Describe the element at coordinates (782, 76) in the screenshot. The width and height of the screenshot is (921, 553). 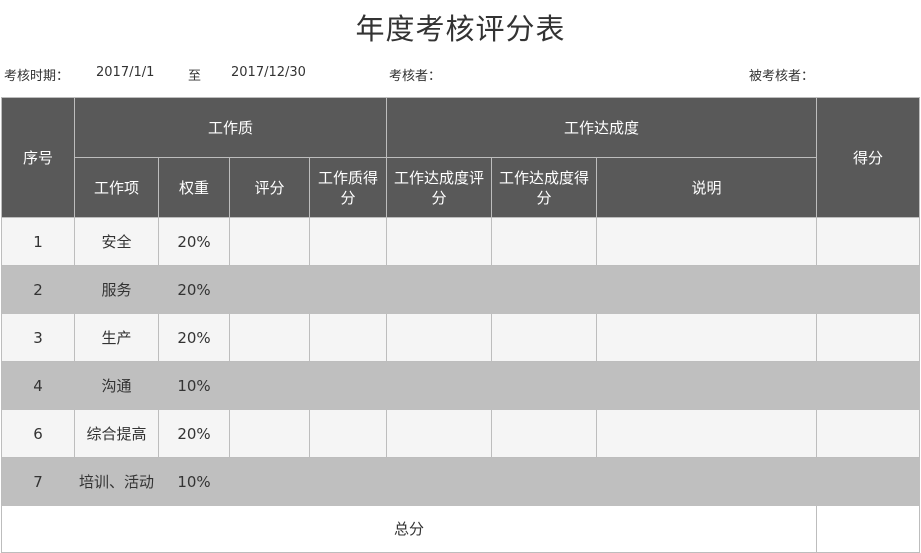
I see `assessee-label: 被考核者：` at that location.